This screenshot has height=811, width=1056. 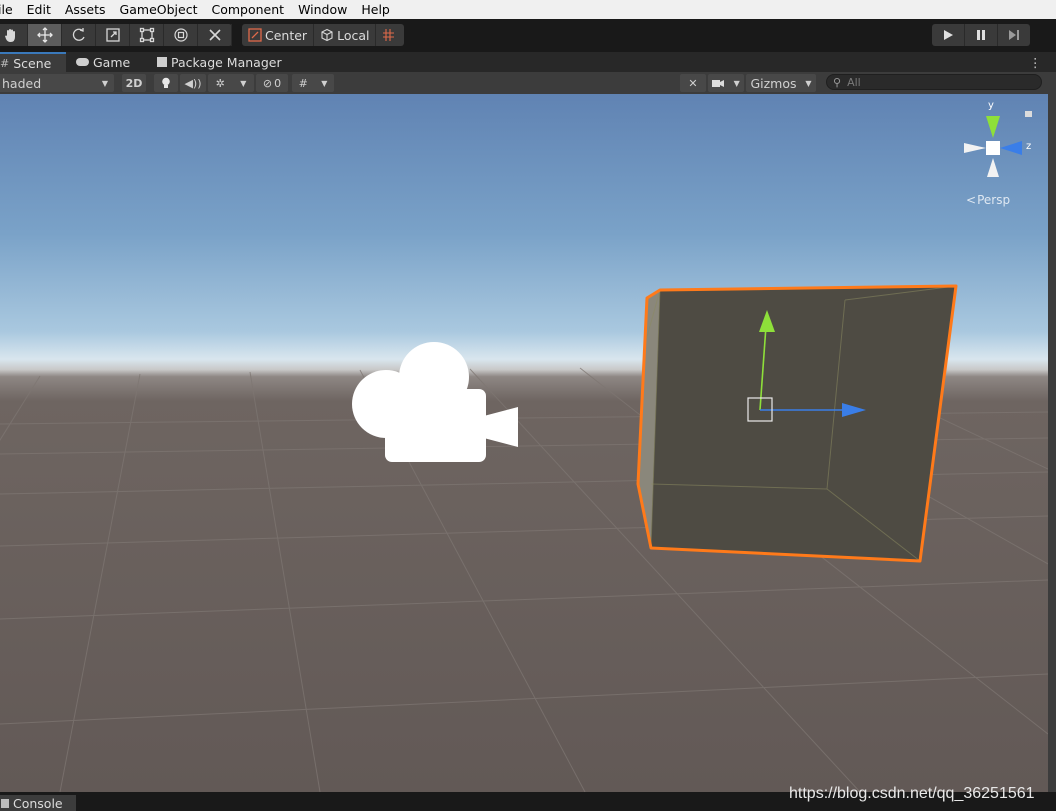 I want to click on main-toolbar: Center Local, so click(x=528, y=35).